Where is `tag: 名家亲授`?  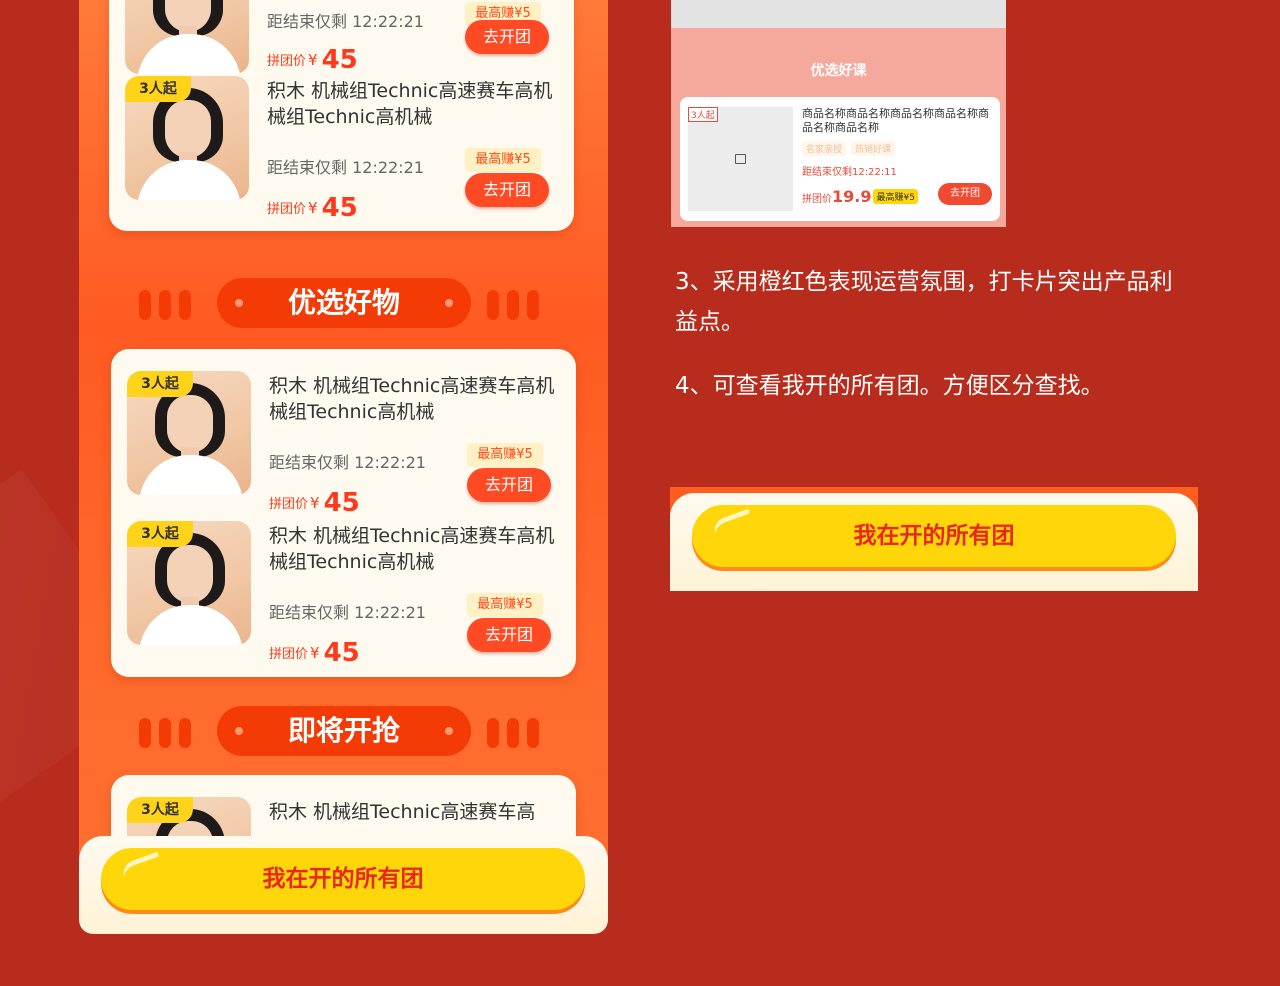 tag: 名家亲授 is located at coordinates (824, 148).